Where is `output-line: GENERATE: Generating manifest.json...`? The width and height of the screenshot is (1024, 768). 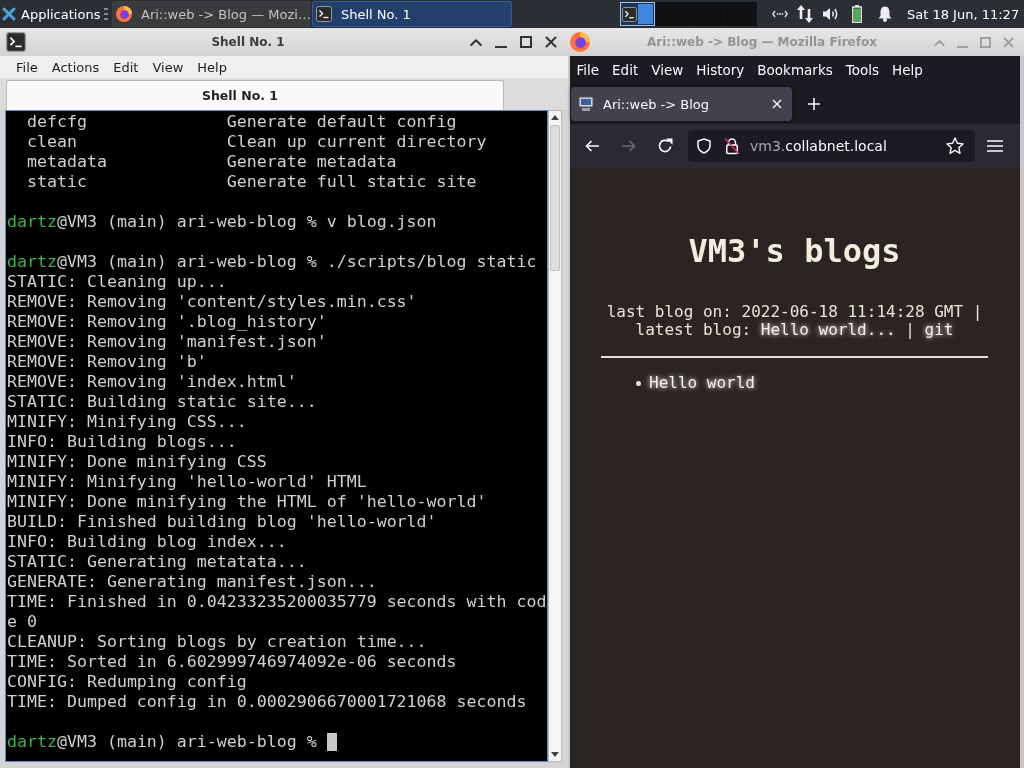 output-line: GENERATE: Generating manifest.json... is located at coordinates (192, 582).